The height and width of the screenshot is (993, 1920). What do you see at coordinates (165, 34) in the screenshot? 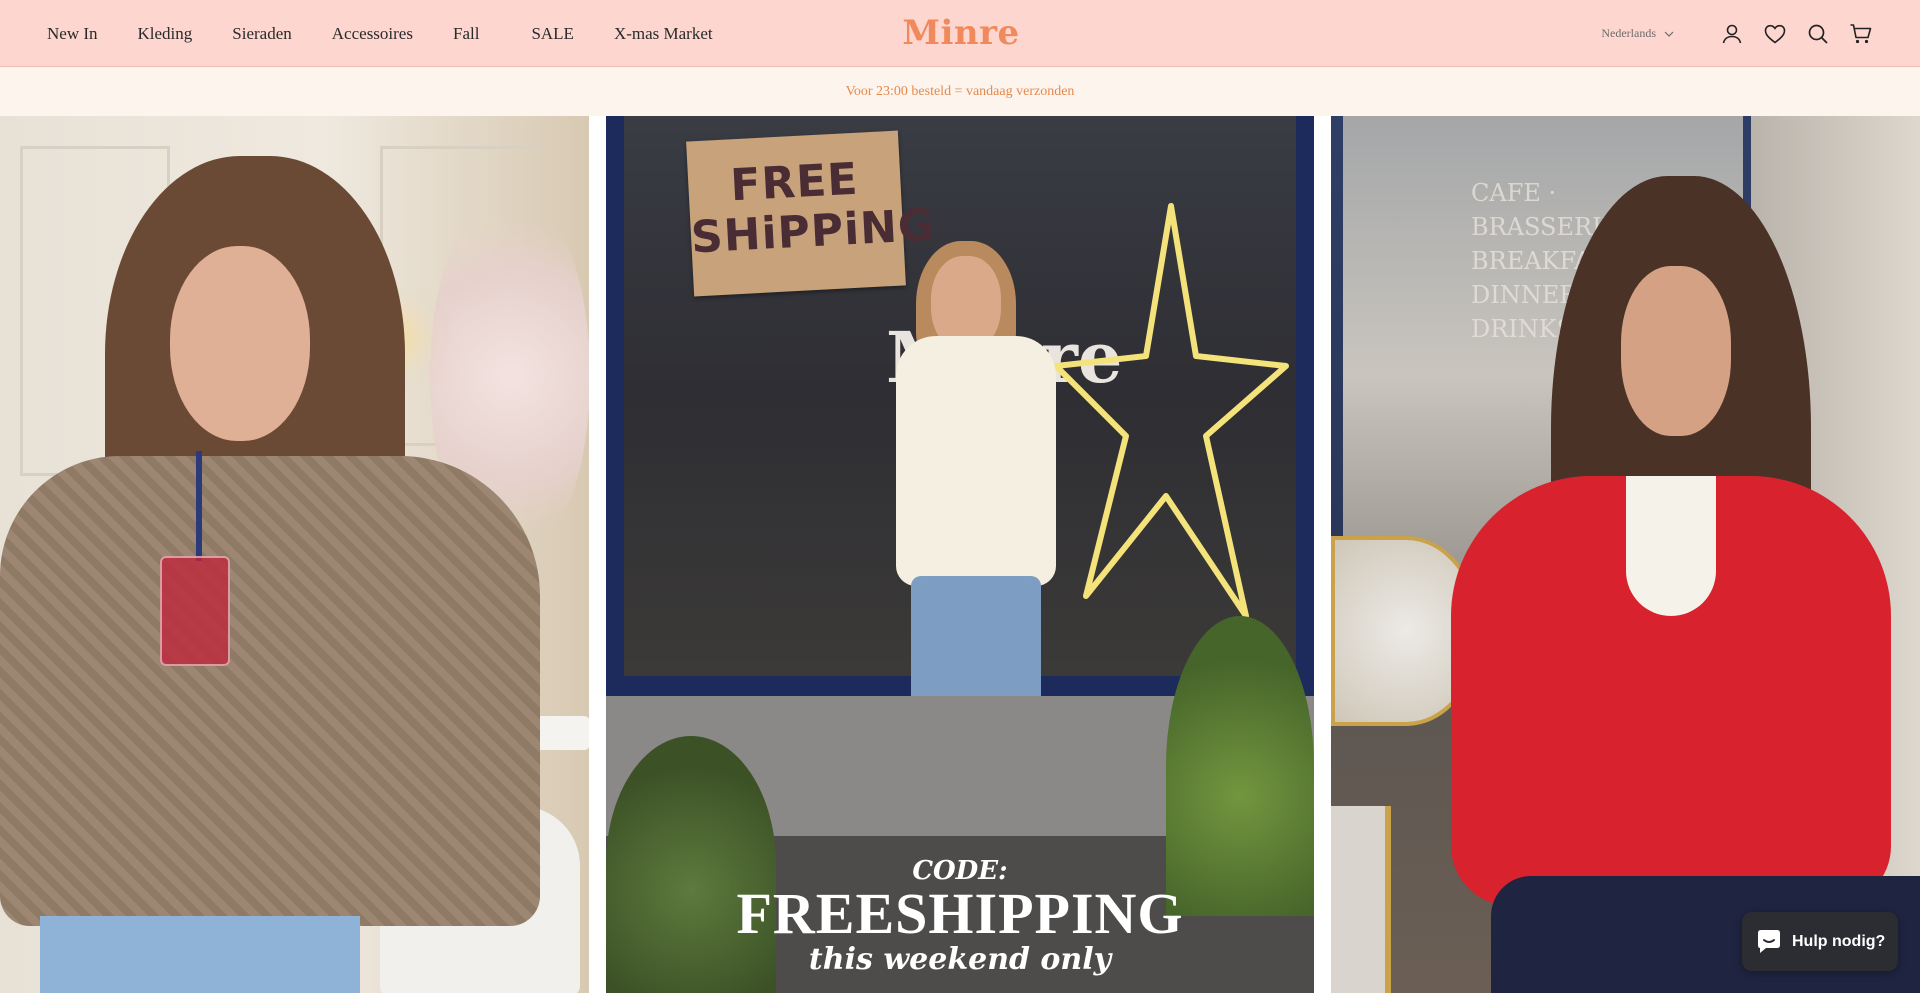
I see `nav-item-kleding: Kleding` at bounding box center [165, 34].